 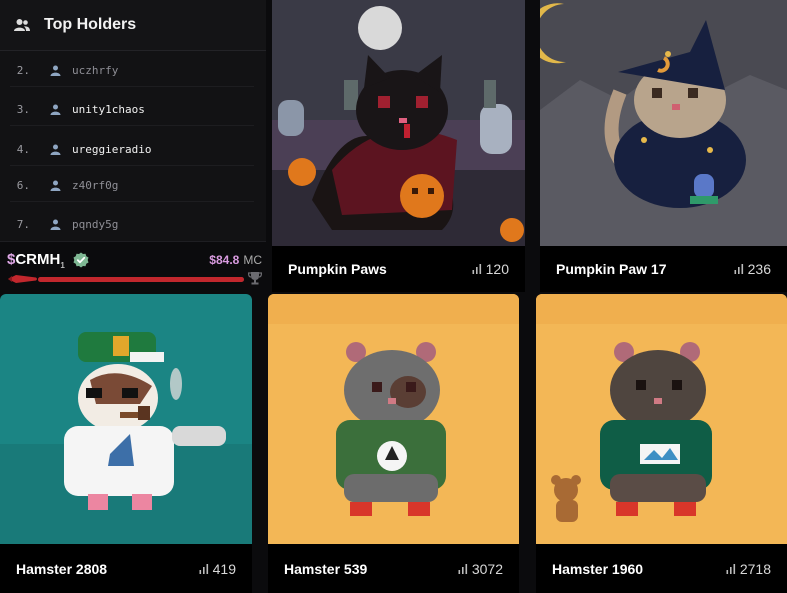 I want to click on card-name: Pumpkin Paw 17, so click(x=611, y=269).